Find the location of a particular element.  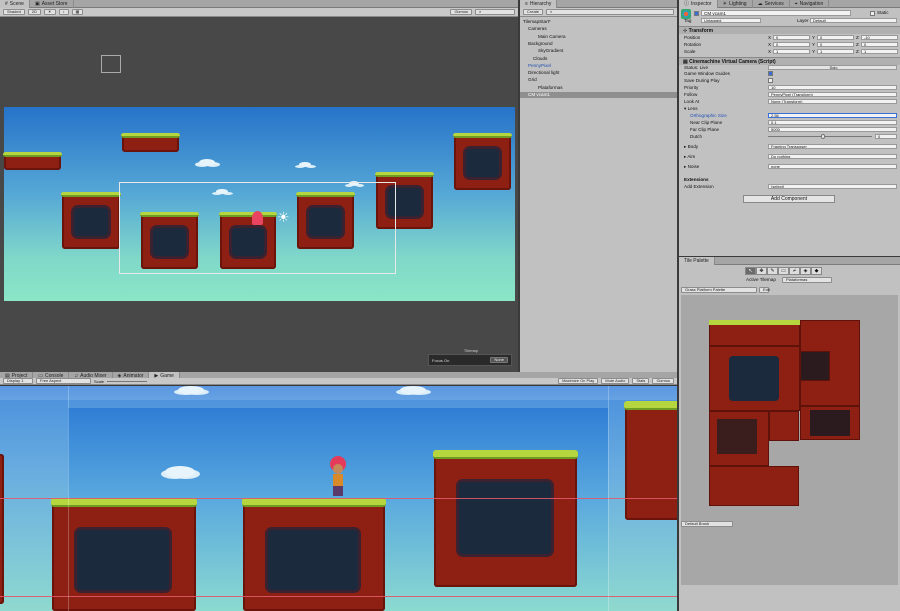

tab-hierarchy: ≡ Hierarchy is located at coordinates (539, 4).